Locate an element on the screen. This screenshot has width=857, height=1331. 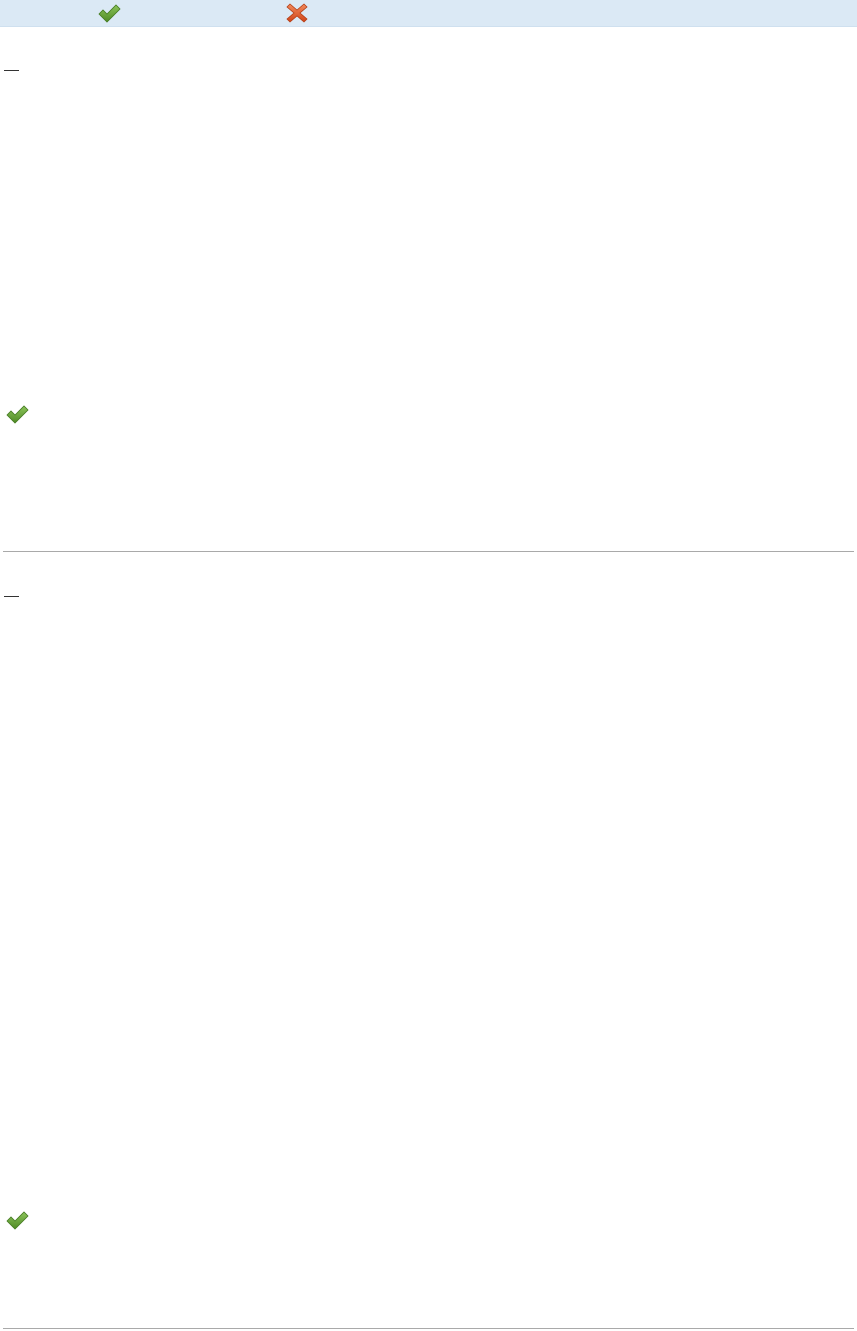
toolbar is located at coordinates (428, 13).